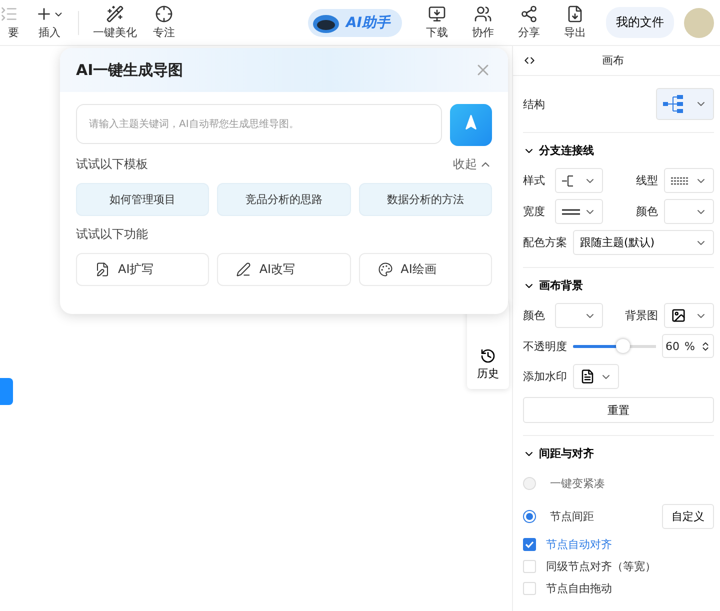 The image size is (720, 611). What do you see at coordinates (545, 376) in the screenshot?
I see `field-label: 添加水印` at bounding box center [545, 376].